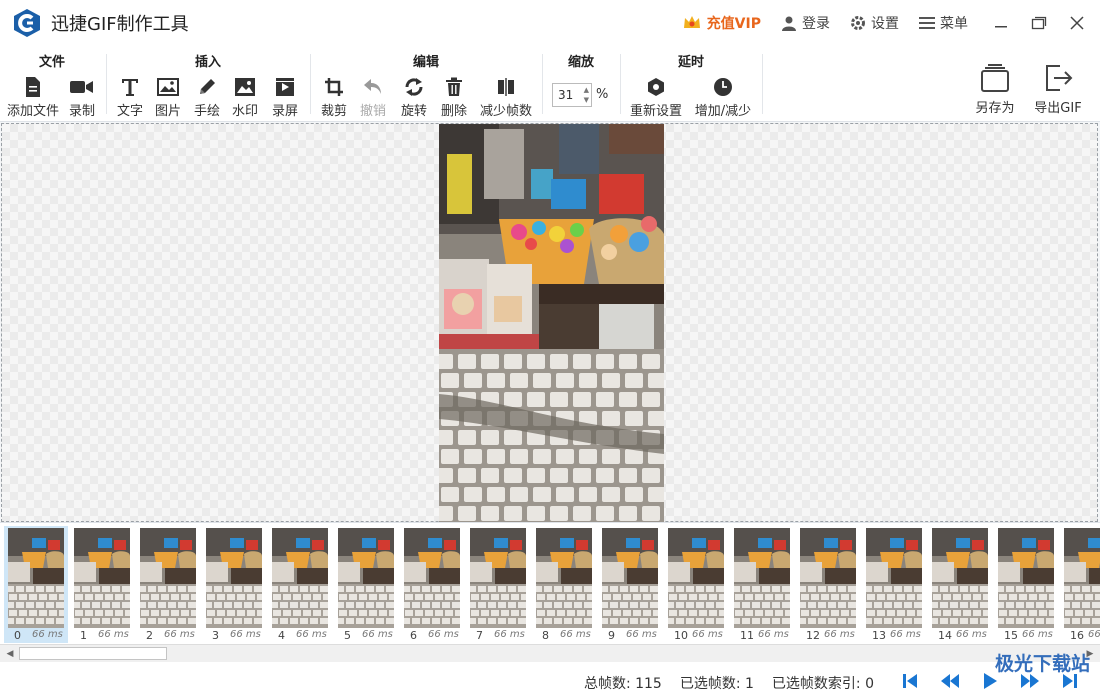 This screenshot has width=1100, height=700. What do you see at coordinates (723, 98) in the screenshot?
I see `adjust-delay-button: 增加/减少` at bounding box center [723, 98].